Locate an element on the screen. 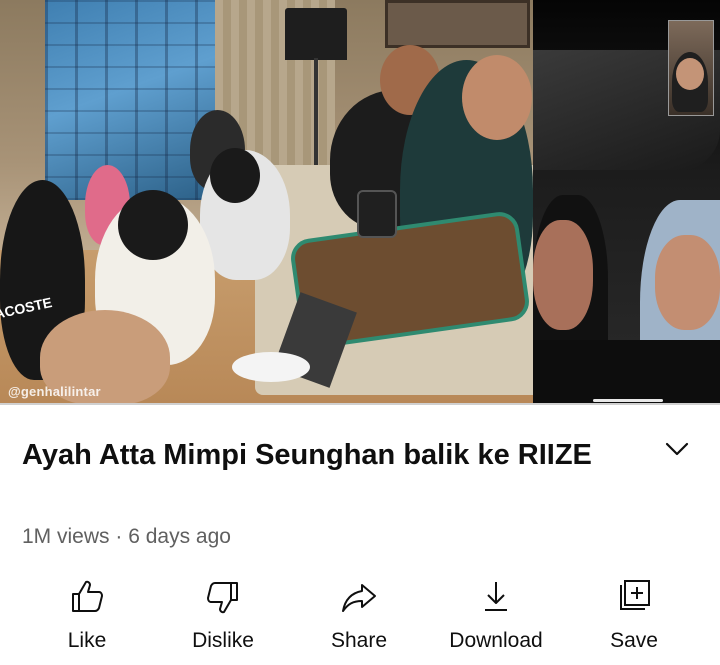  lamp-pole is located at coordinates (316, 113).